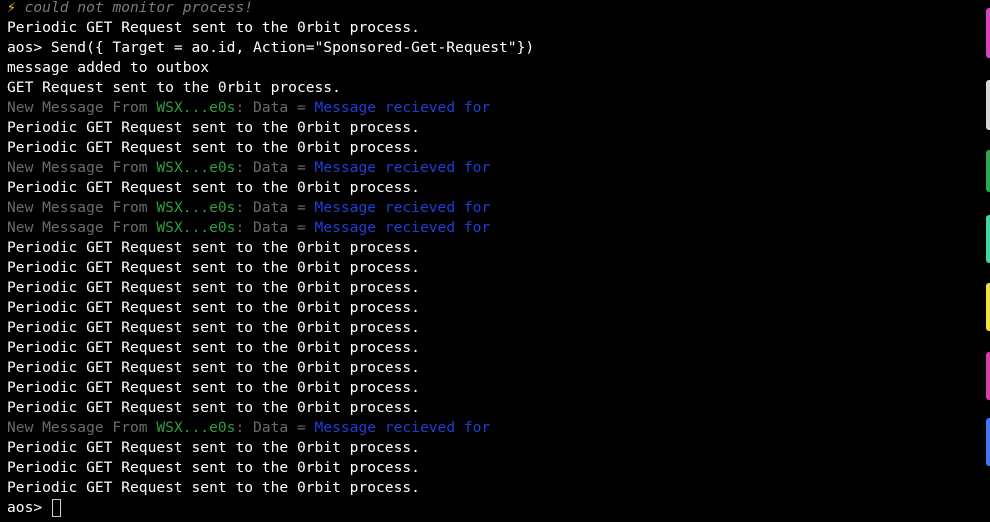 Image resolution: width=990 pixels, height=522 pixels. I want to click on output-text: GET Request sent to the 0rbit process., so click(174, 87).